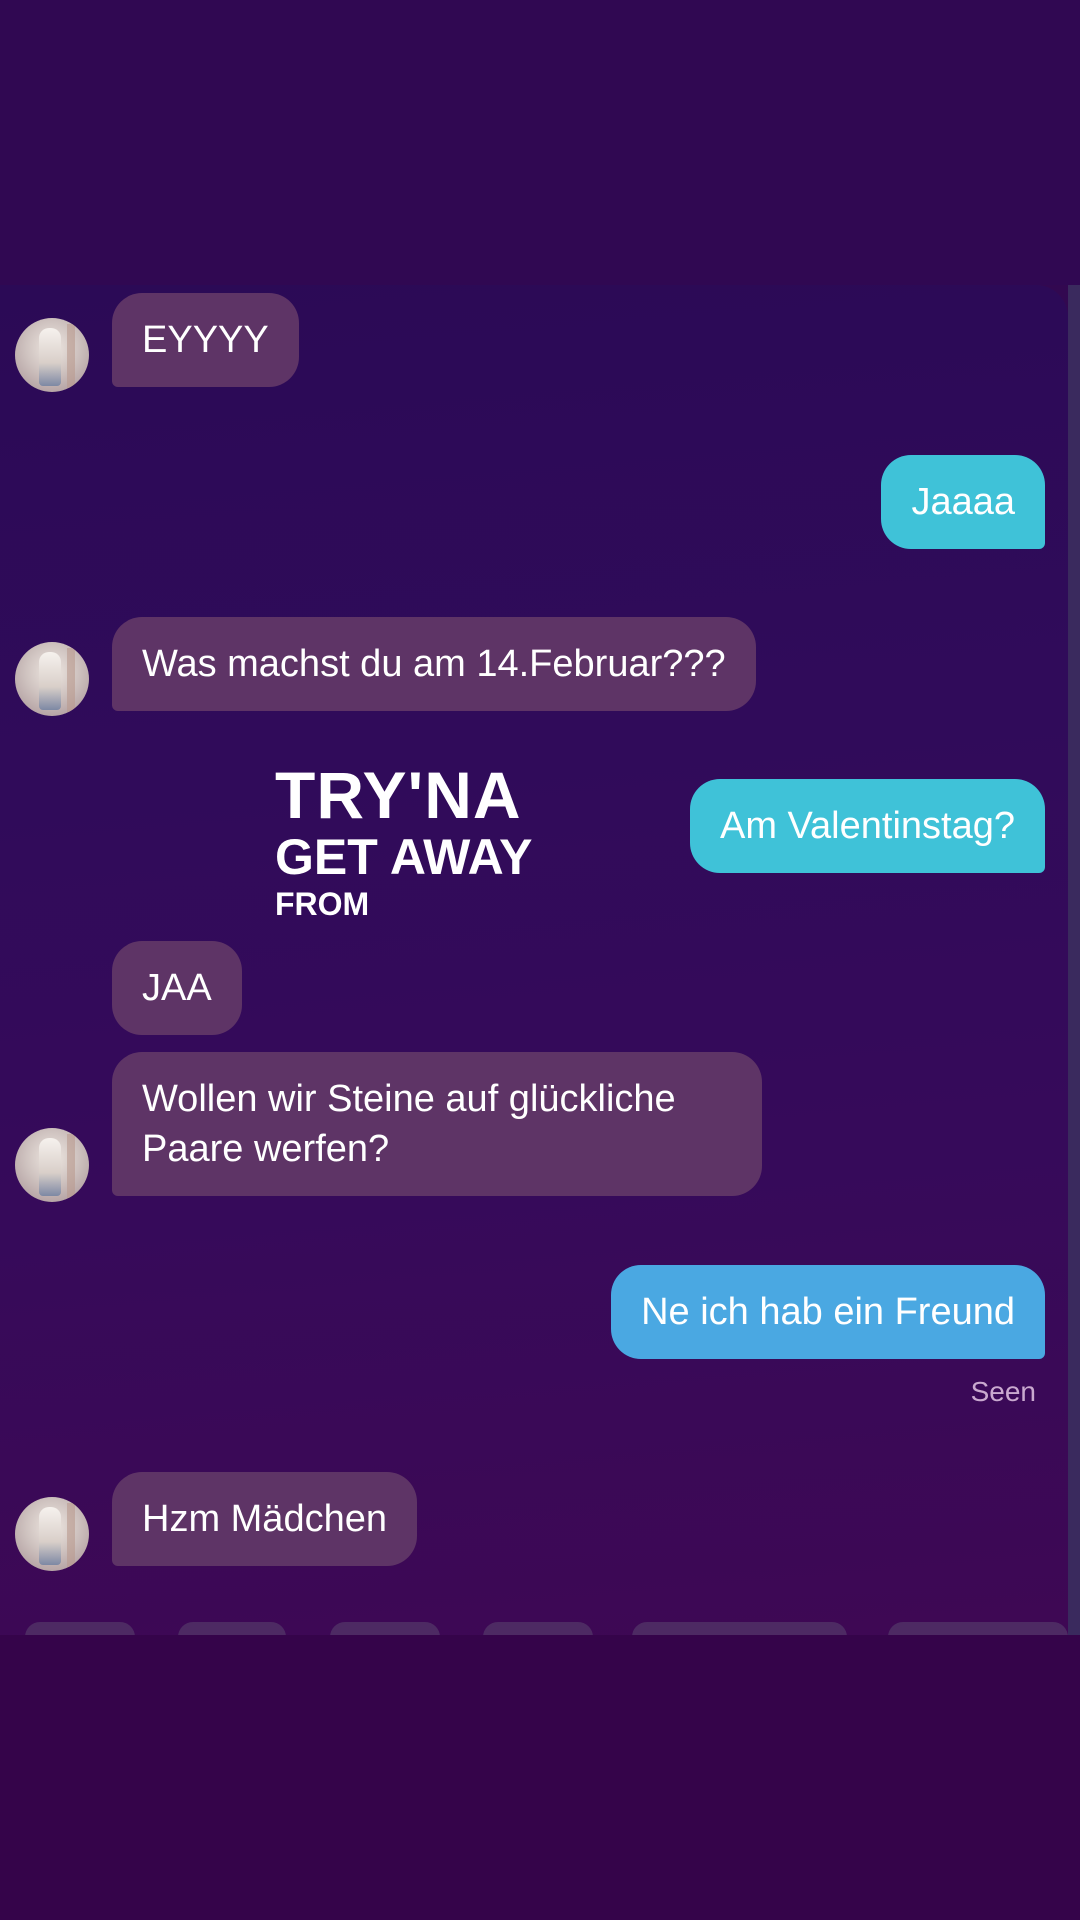 Image resolution: width=1080 pixels, height=1920 pixels. I want to click on message-bubble-outgoing: Jaaaa, so click(963, 502).